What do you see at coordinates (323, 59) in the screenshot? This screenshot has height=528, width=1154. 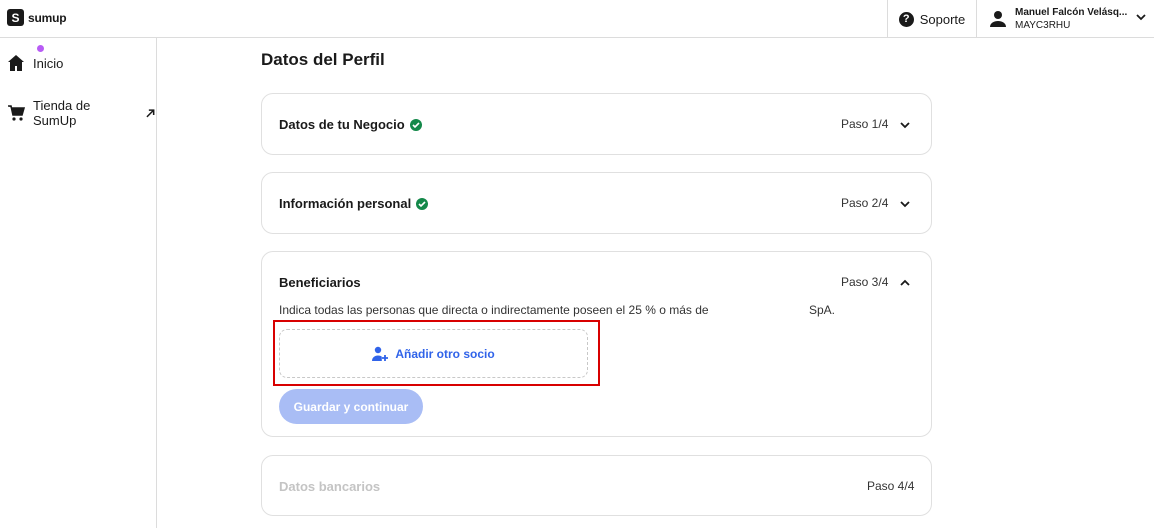 I see `page-title: Datos del Perfil` at bounding box center [323, 59].